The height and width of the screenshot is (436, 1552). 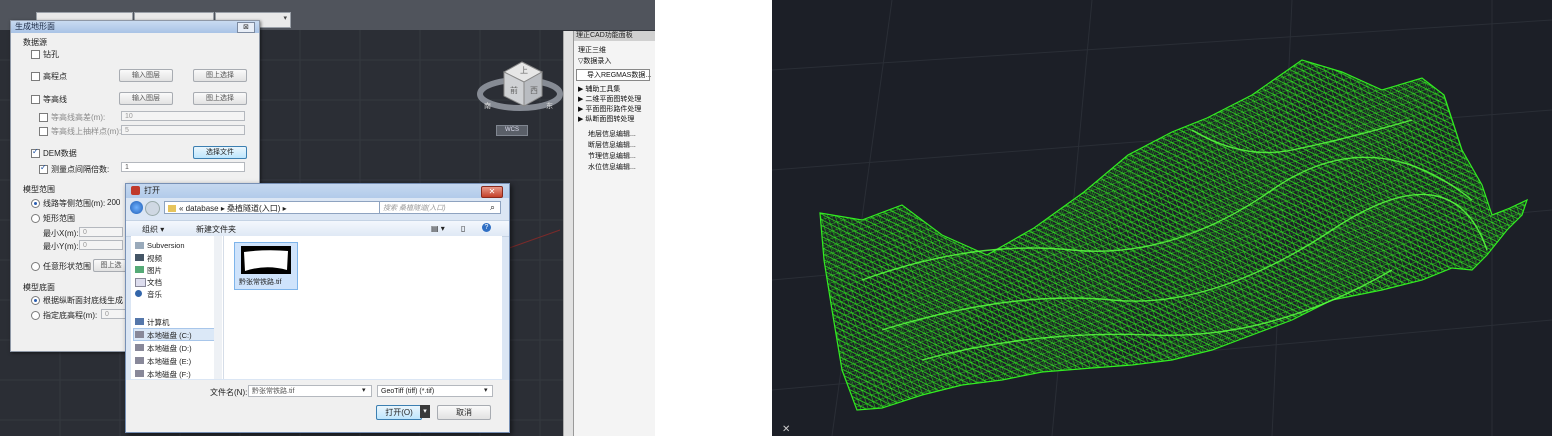 What do you see at coordinates (220, 152) in the screenshot?
I see `select-file-button: 选择文件` at bounding box center [220, 152].